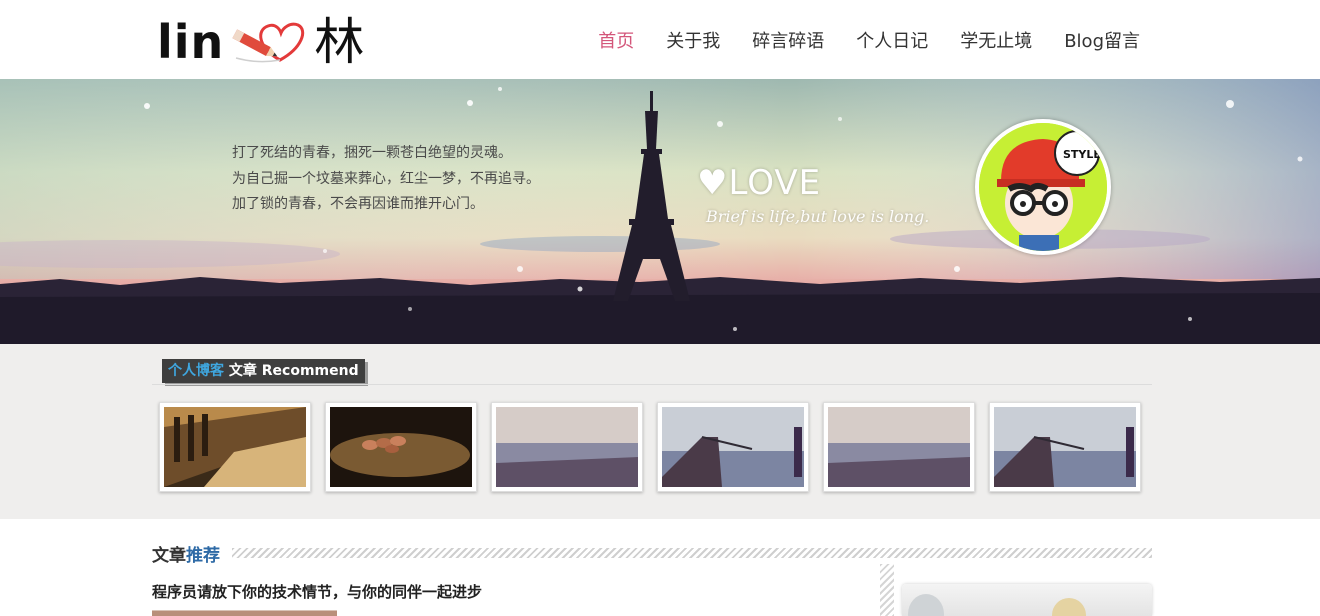 The width and height of the screenshot is (1320, 616). I want to click on nav-item-learning: 学无止境, so click(996, 42).